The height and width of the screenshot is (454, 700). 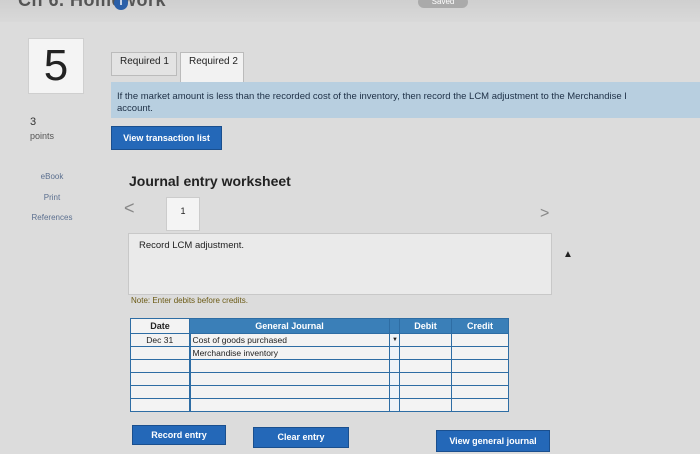 I want to click on ebook-link: eBook, so click(x=52, y=176).